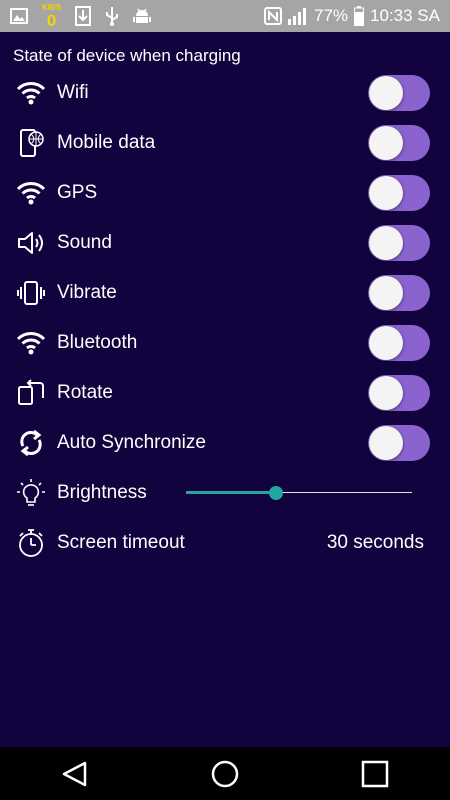 This screenshot has height=800, width=450. Describe the element at coordinates (276, 493) in the screenshot. I see `slider-thumb` at that location.